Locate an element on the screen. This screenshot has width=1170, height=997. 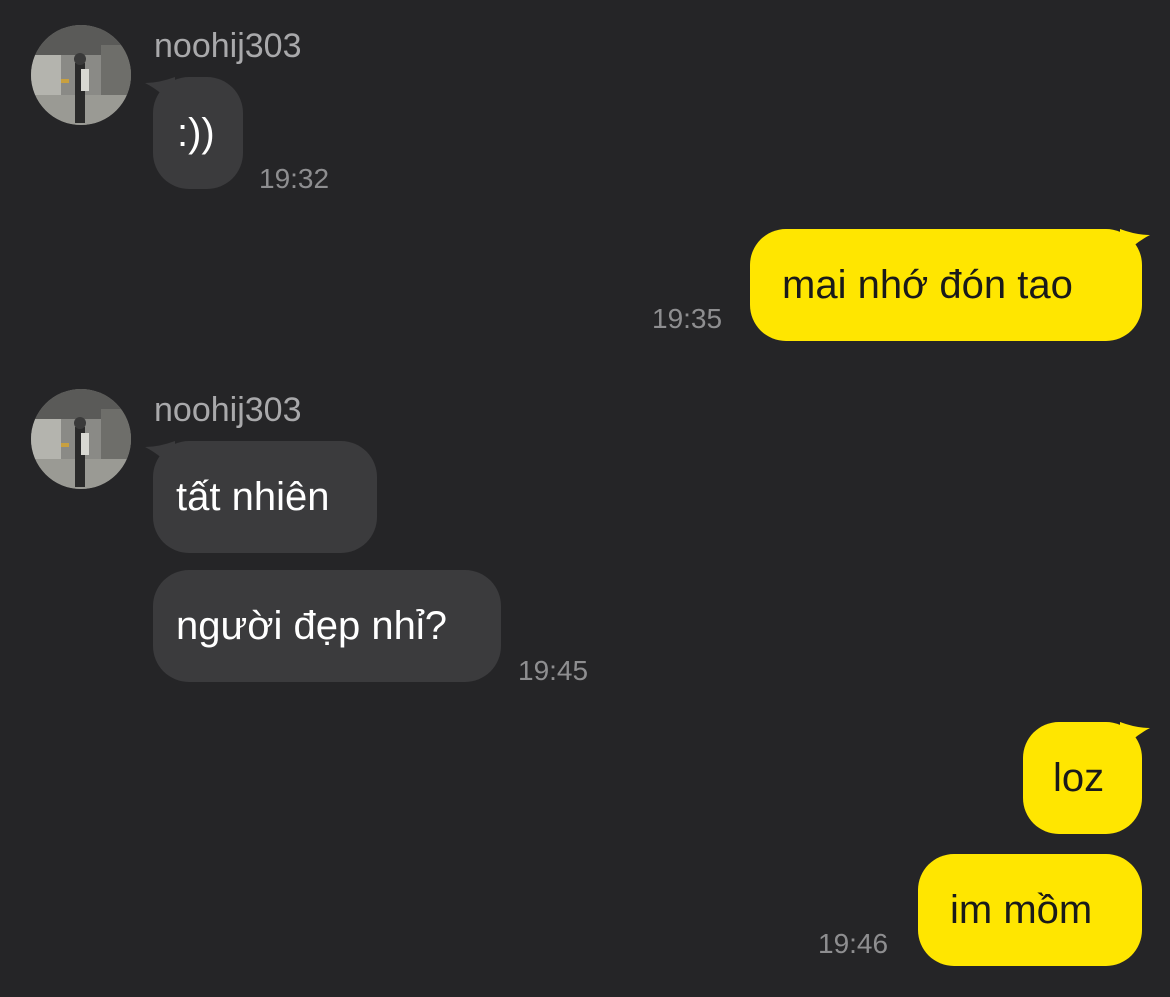
message-bubble-incoming: tất nhiên is located at coordinates (261, 497).